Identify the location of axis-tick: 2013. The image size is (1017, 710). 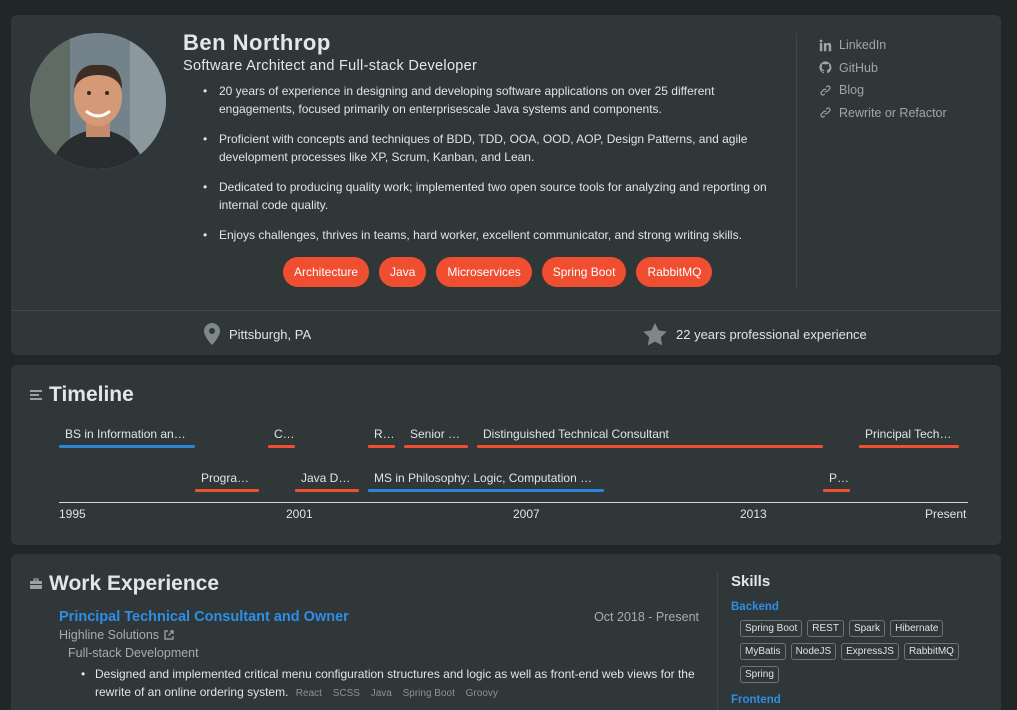
(753, 514).